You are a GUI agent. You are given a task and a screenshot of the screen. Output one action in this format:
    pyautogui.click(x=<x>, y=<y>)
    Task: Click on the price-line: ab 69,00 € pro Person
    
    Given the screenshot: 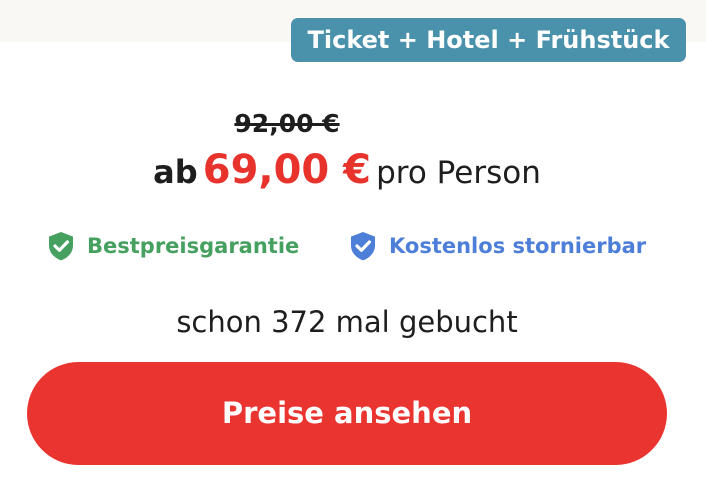 What is the action you would take?
    pyautogui.click(x=347, y=174)
    